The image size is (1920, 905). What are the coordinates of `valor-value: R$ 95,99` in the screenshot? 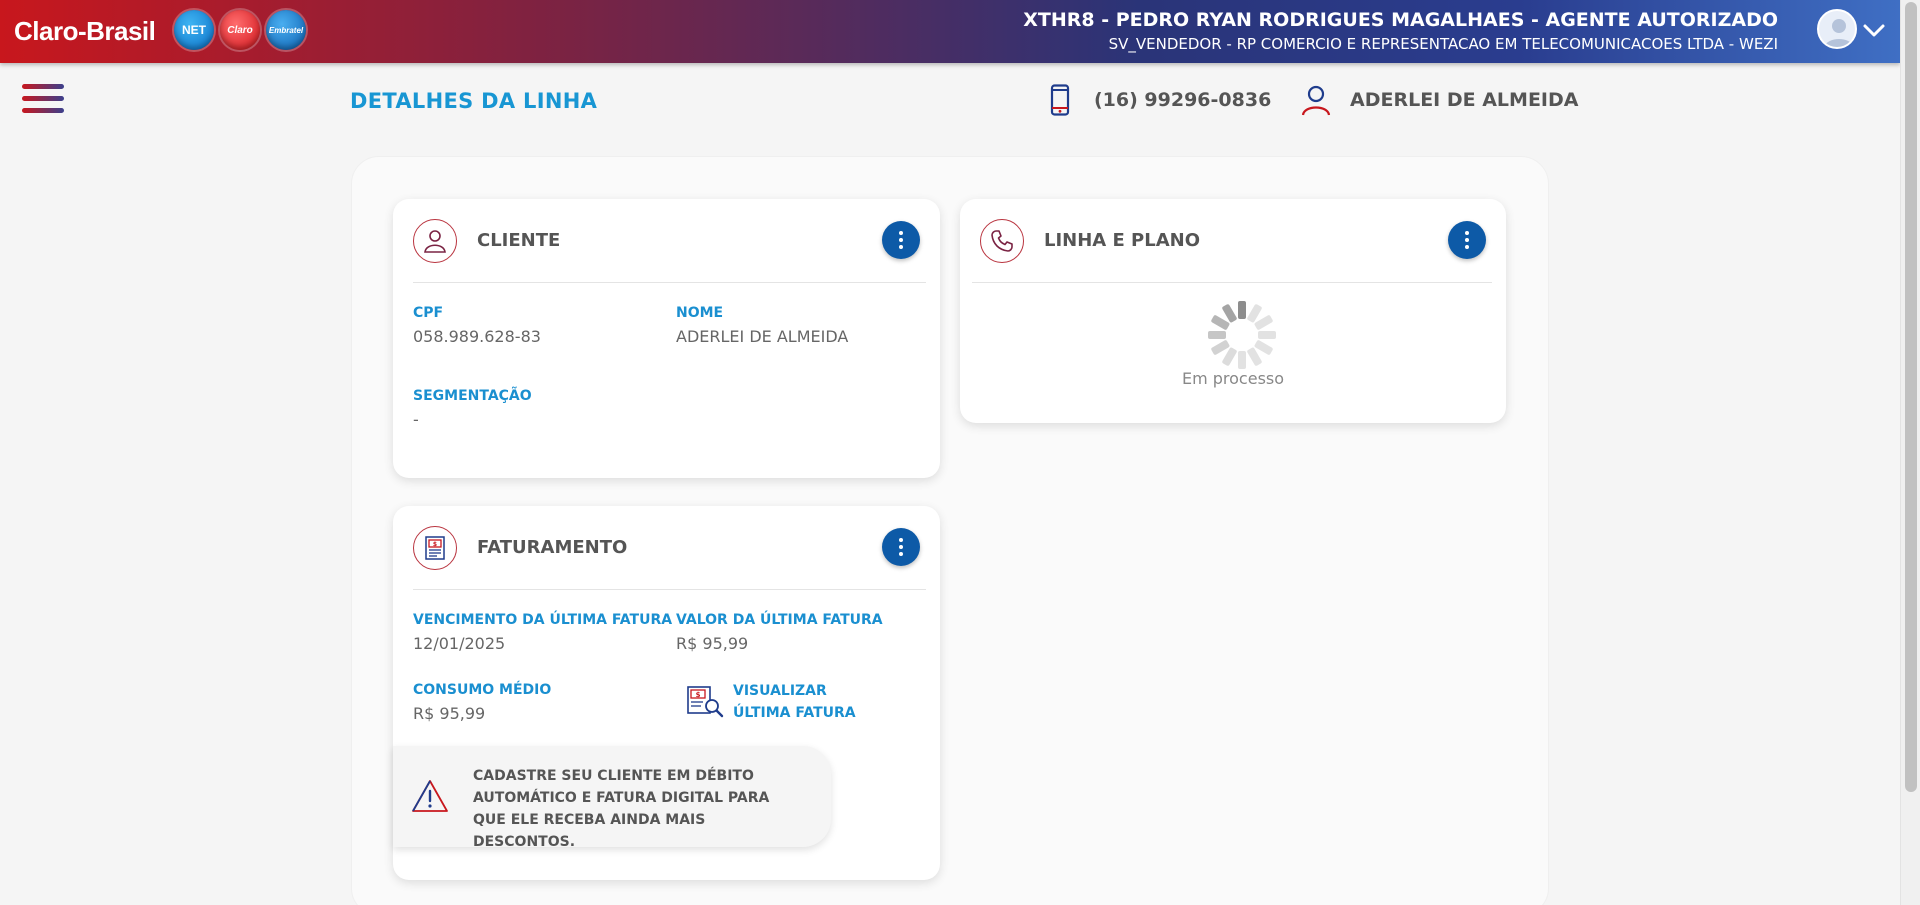 It's located at (712, 643).